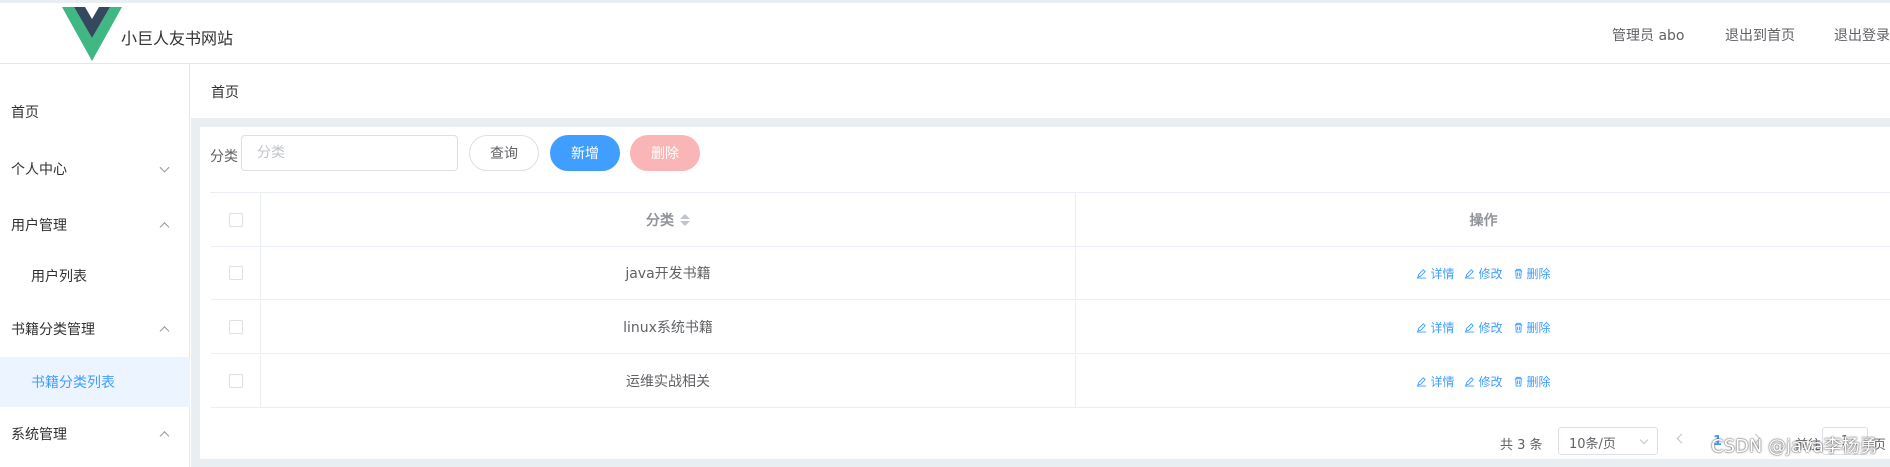  I want to click on top-header: 小巨人友书网站 管理员 abo 退出到首页 退出登录, so click(945, 32).